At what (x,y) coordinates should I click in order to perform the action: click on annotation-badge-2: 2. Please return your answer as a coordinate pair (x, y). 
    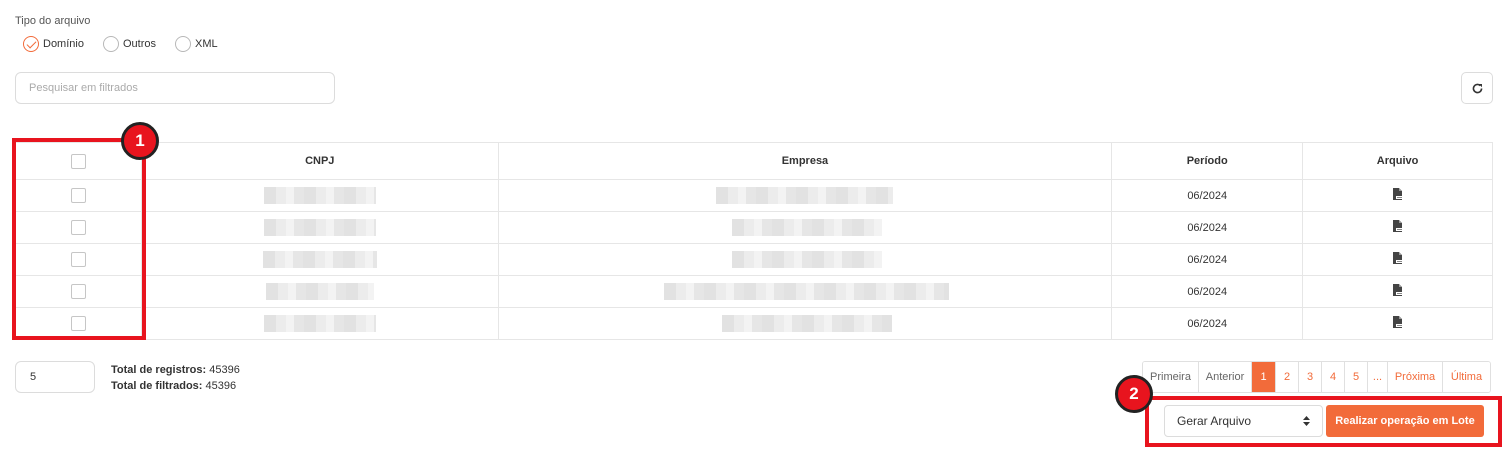
    Looking at the image, I should click on (1134, 394).